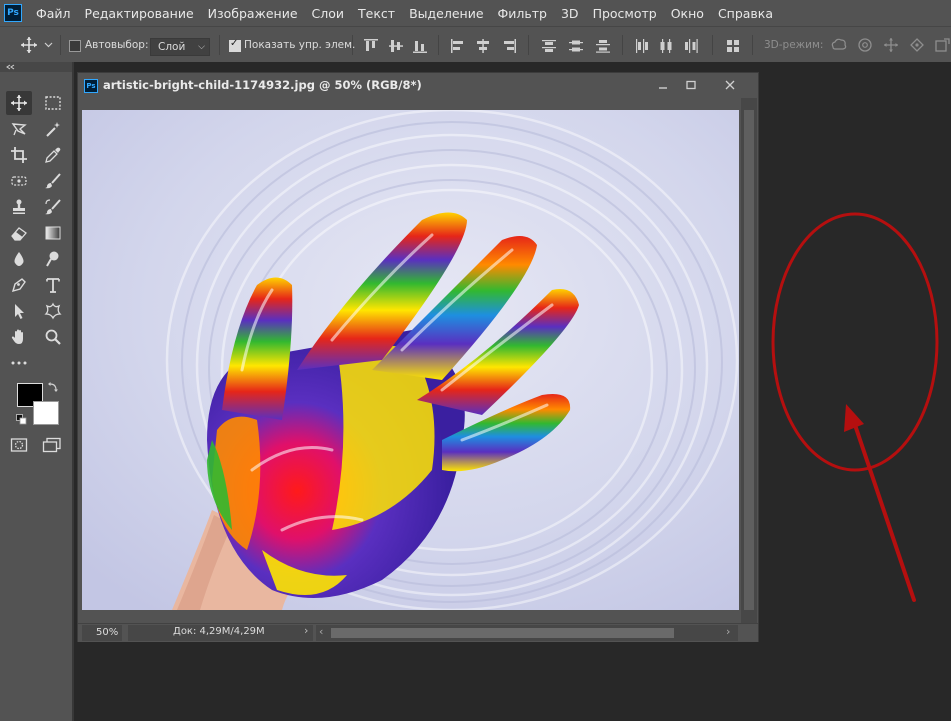 Image resolution: width=951 pixels, height=721 pixels. What do you see at coordinates (48, 45) in the screenshot?
I see `tool-preset-chevron-down-icon` at bounding box center [48, 45].